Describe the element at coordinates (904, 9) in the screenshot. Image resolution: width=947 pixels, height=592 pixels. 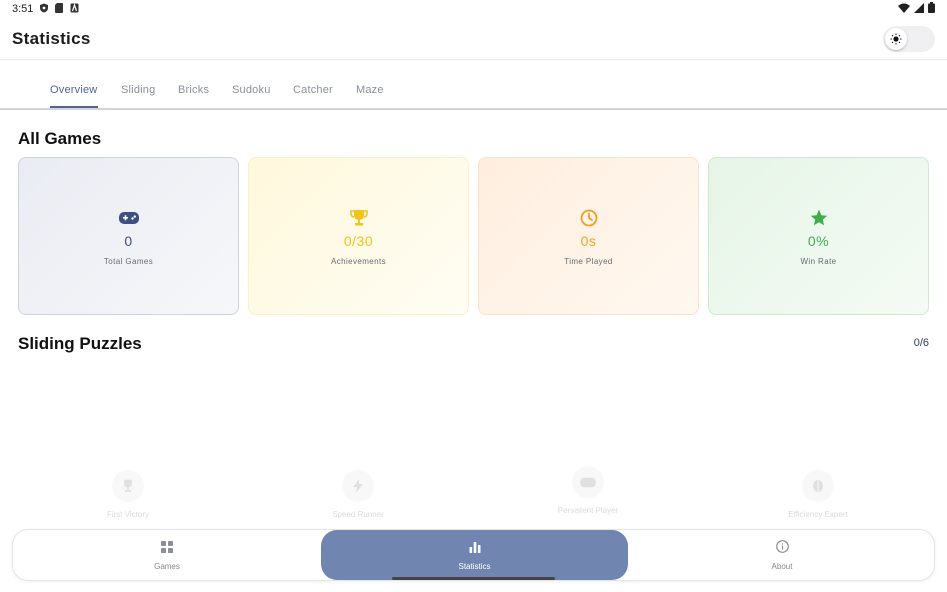
I see `wifi-icon` at that location.